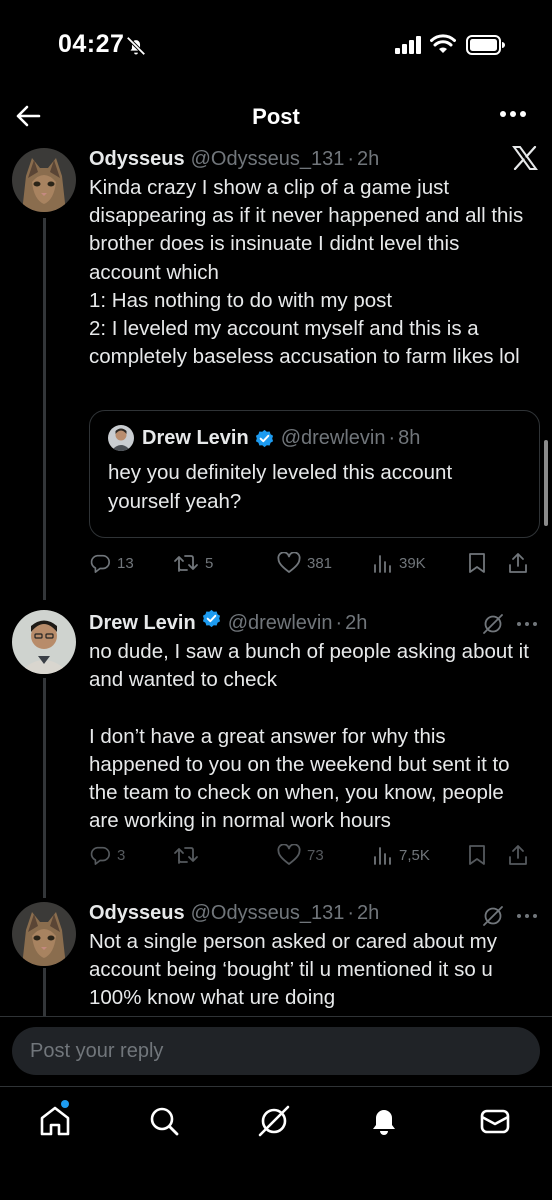 The height and width of the screenshot is (1200, 552). I want to click on reply-button: 13, so click(131, 563).